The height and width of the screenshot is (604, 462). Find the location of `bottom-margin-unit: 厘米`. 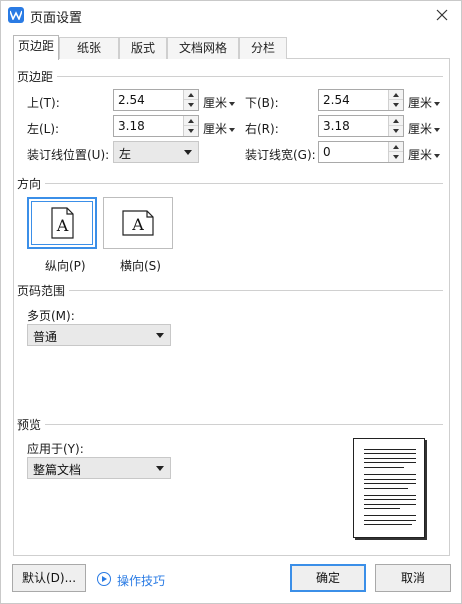

bottom-margin-unit: 厘米 is located at coordinates (424, 102).